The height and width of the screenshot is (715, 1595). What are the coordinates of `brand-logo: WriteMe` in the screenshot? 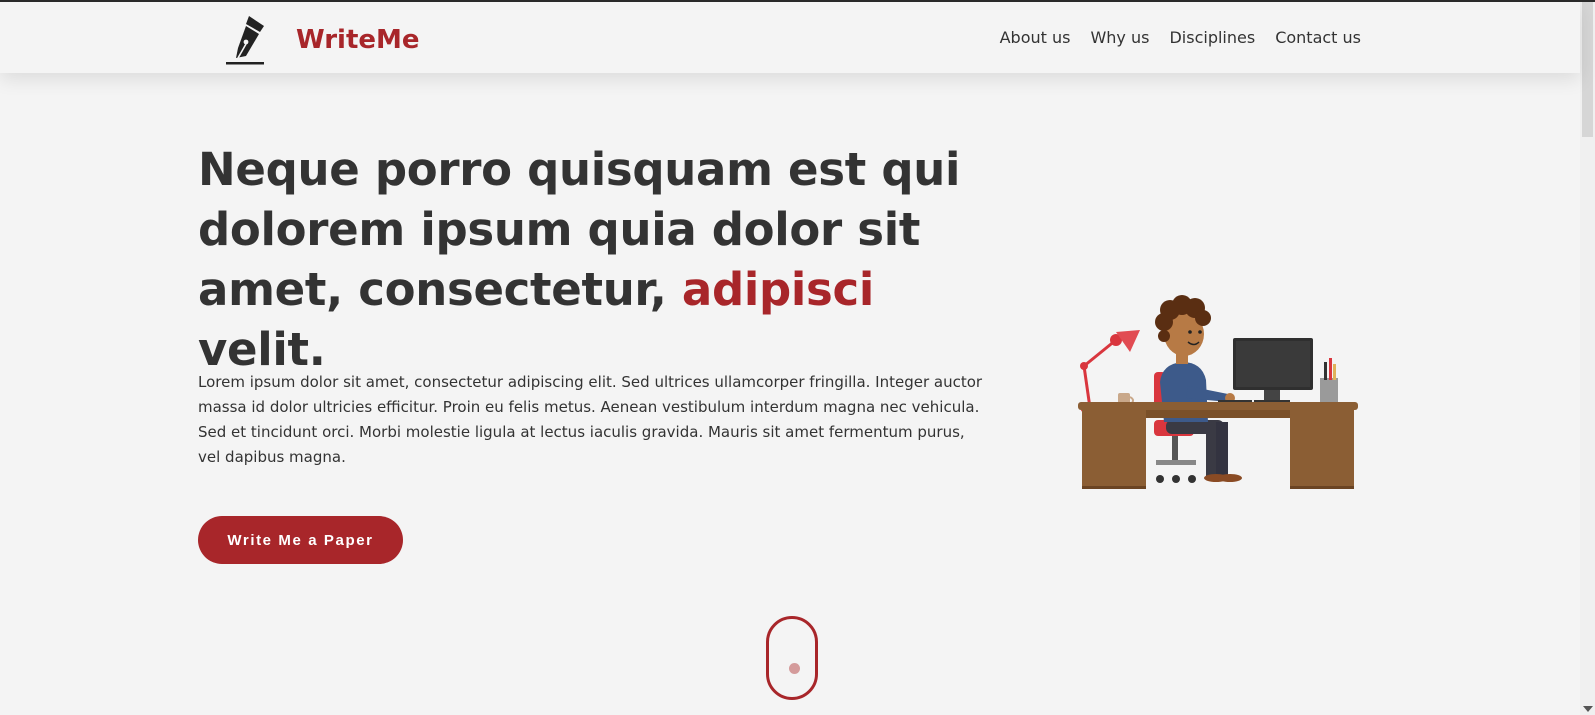 It's located at (322, 40).